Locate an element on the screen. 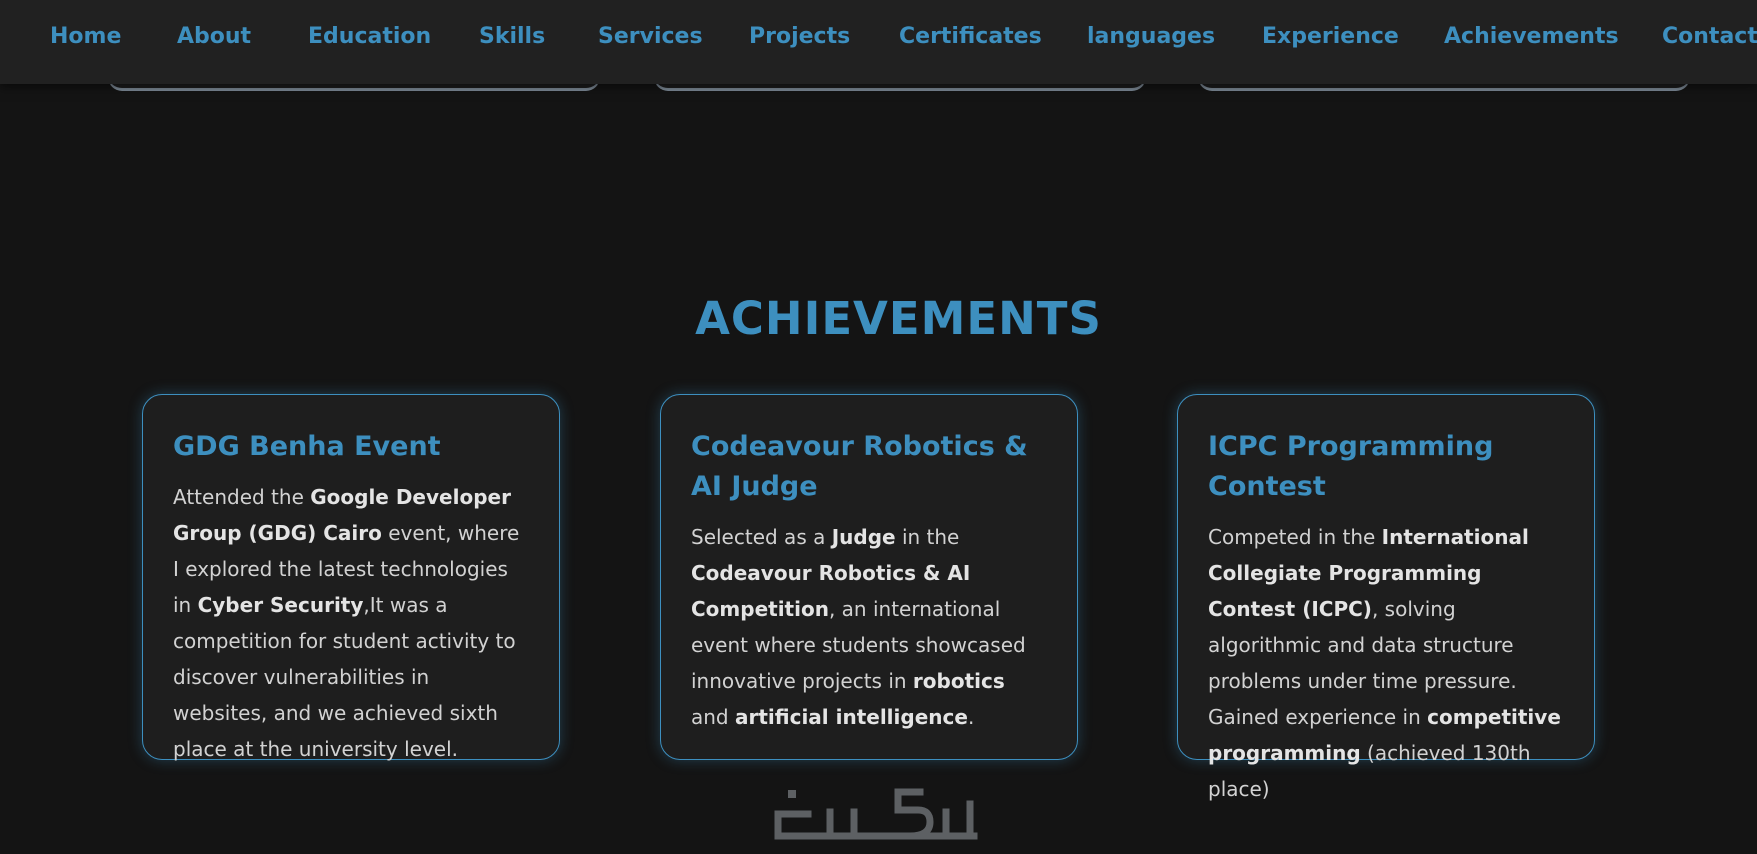  nav-link-skills: Skills is located at coordinates (512, 37).